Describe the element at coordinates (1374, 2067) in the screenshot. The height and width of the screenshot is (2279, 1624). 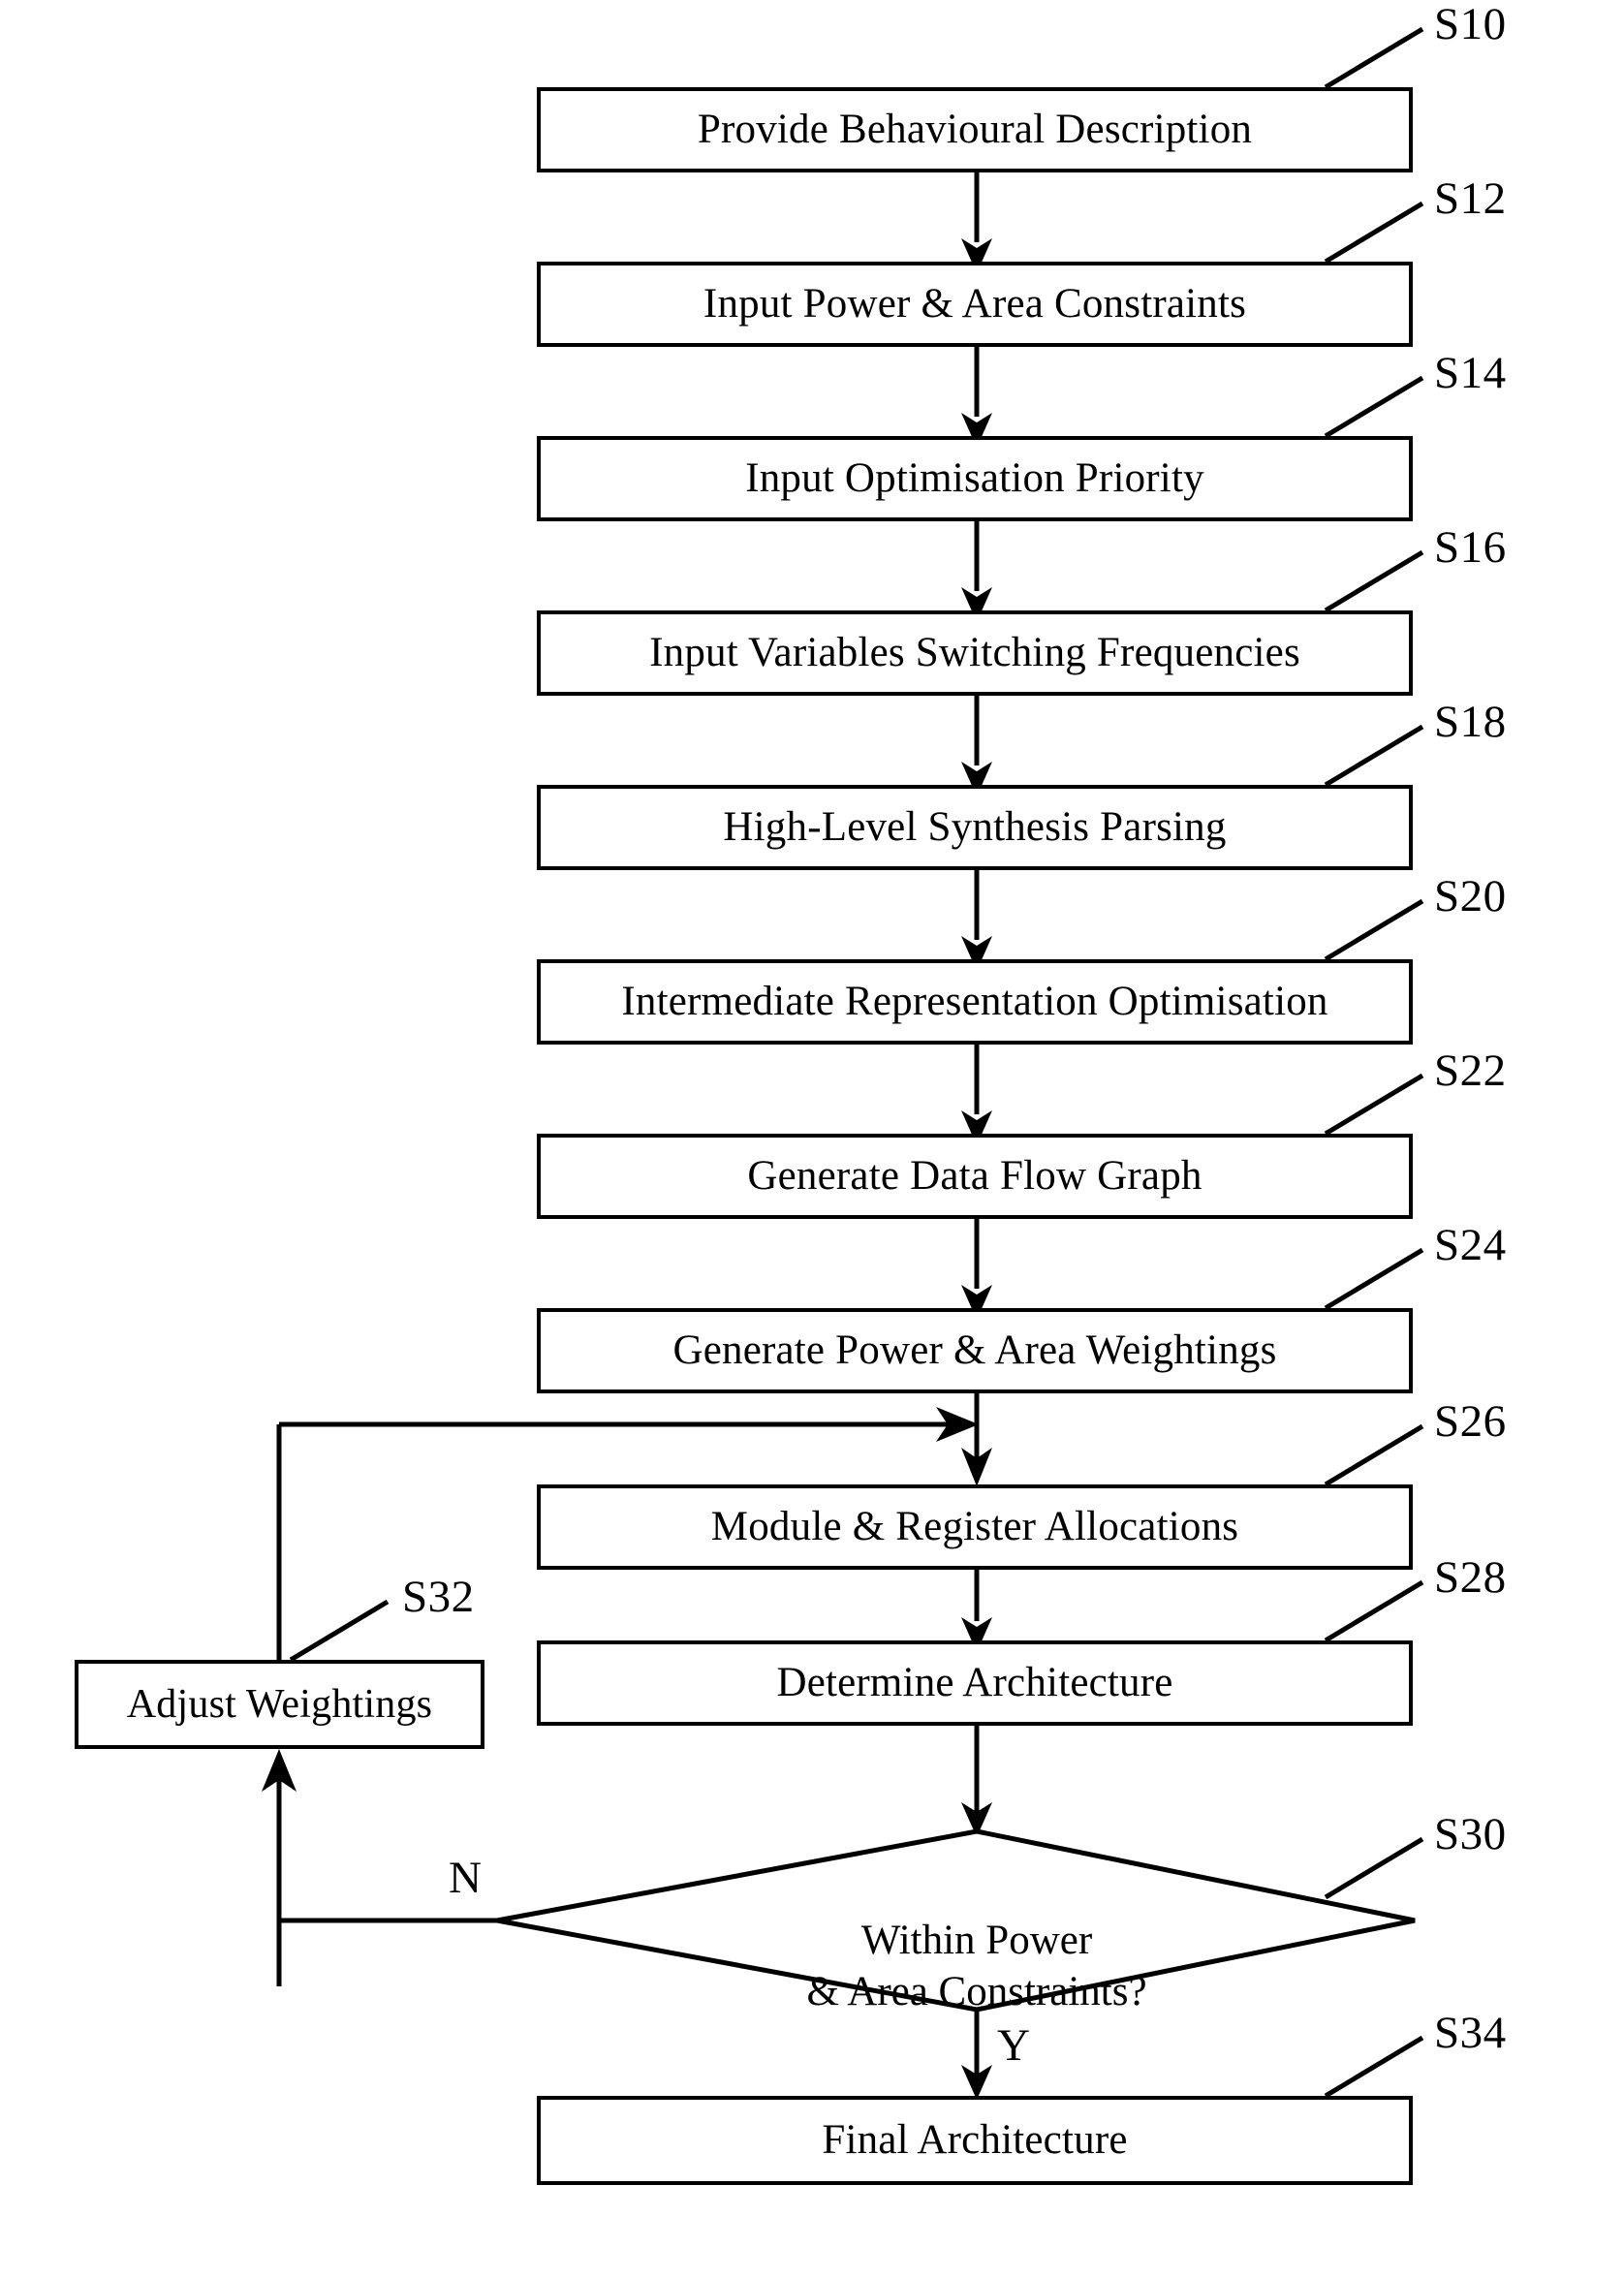
I see `leader-s34` at that location.